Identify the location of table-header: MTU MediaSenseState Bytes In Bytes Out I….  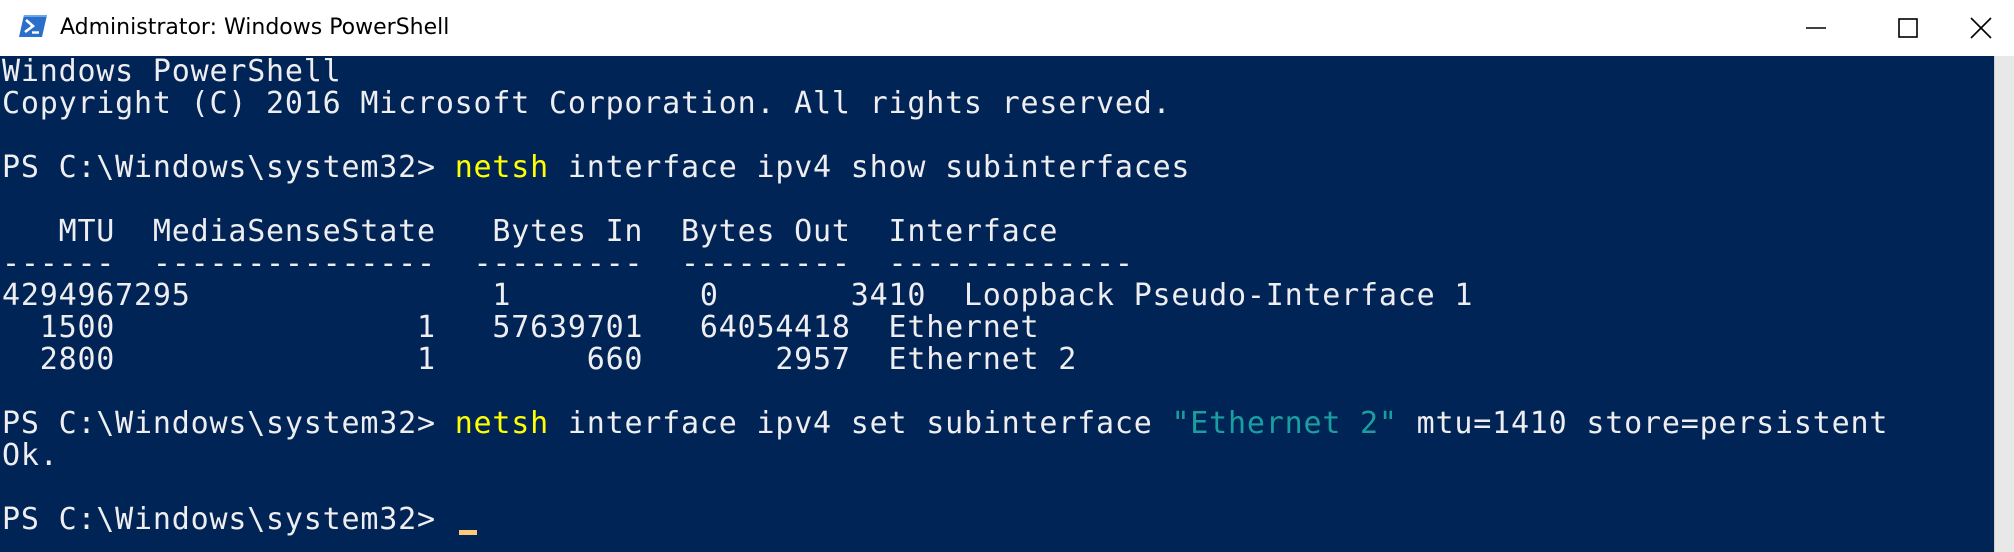
(530, 231).